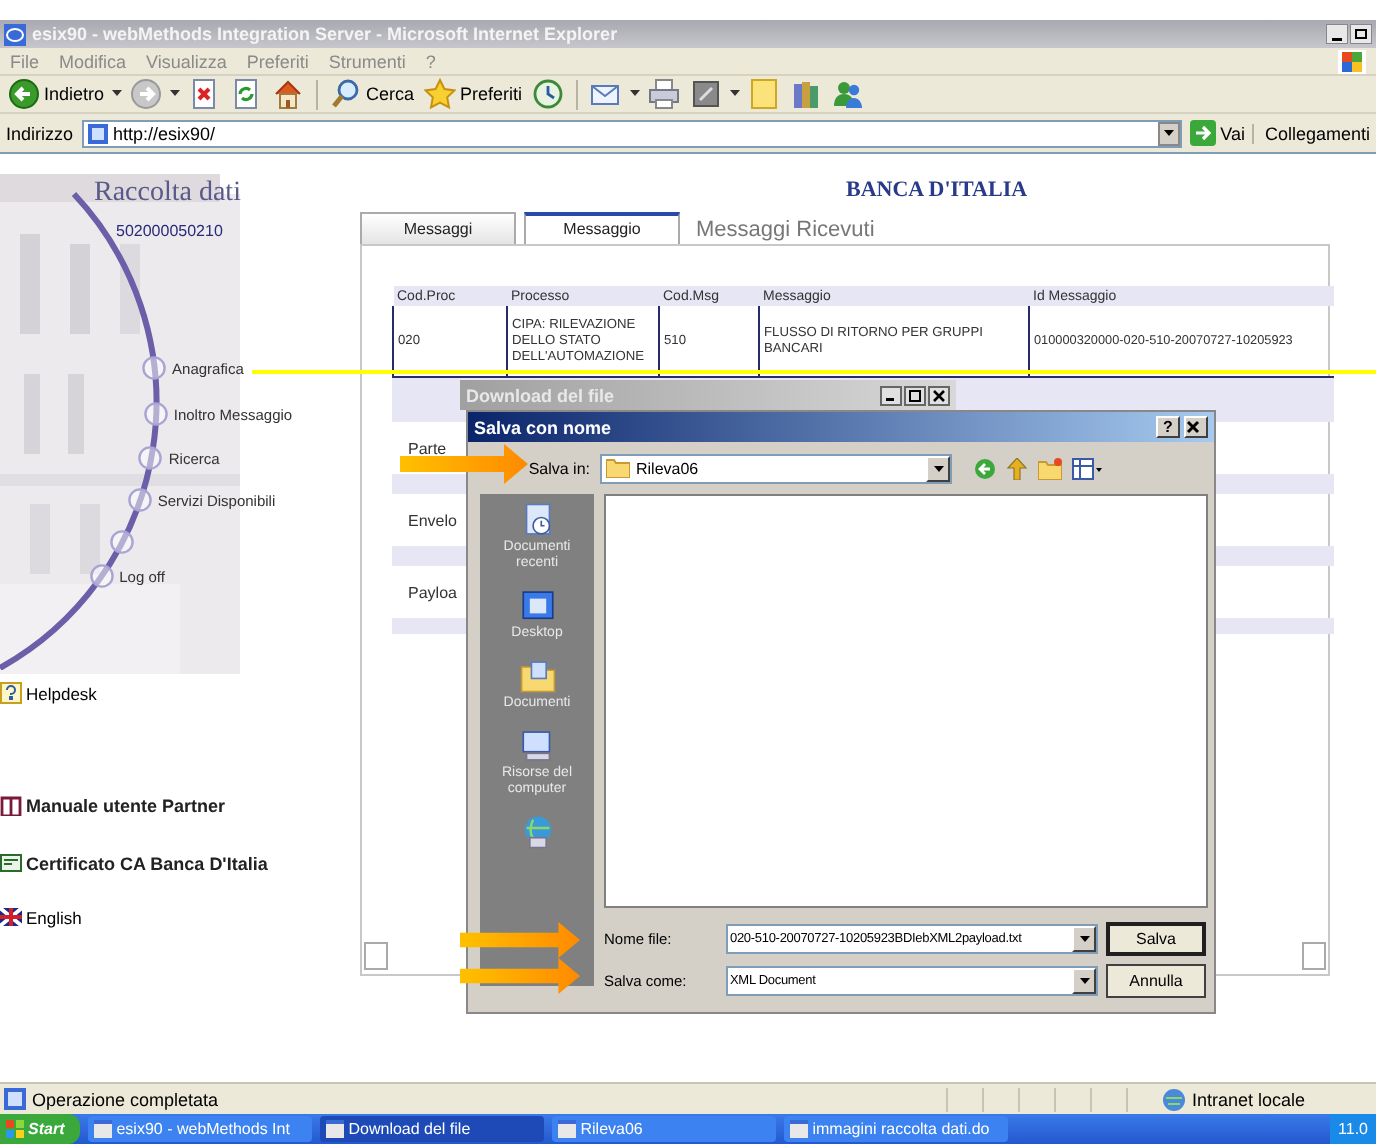 This screenshot has height=1144, width=1376. Describe the element at coordinates (806, 94) in the screenshot. I see `books-icon` at that location.